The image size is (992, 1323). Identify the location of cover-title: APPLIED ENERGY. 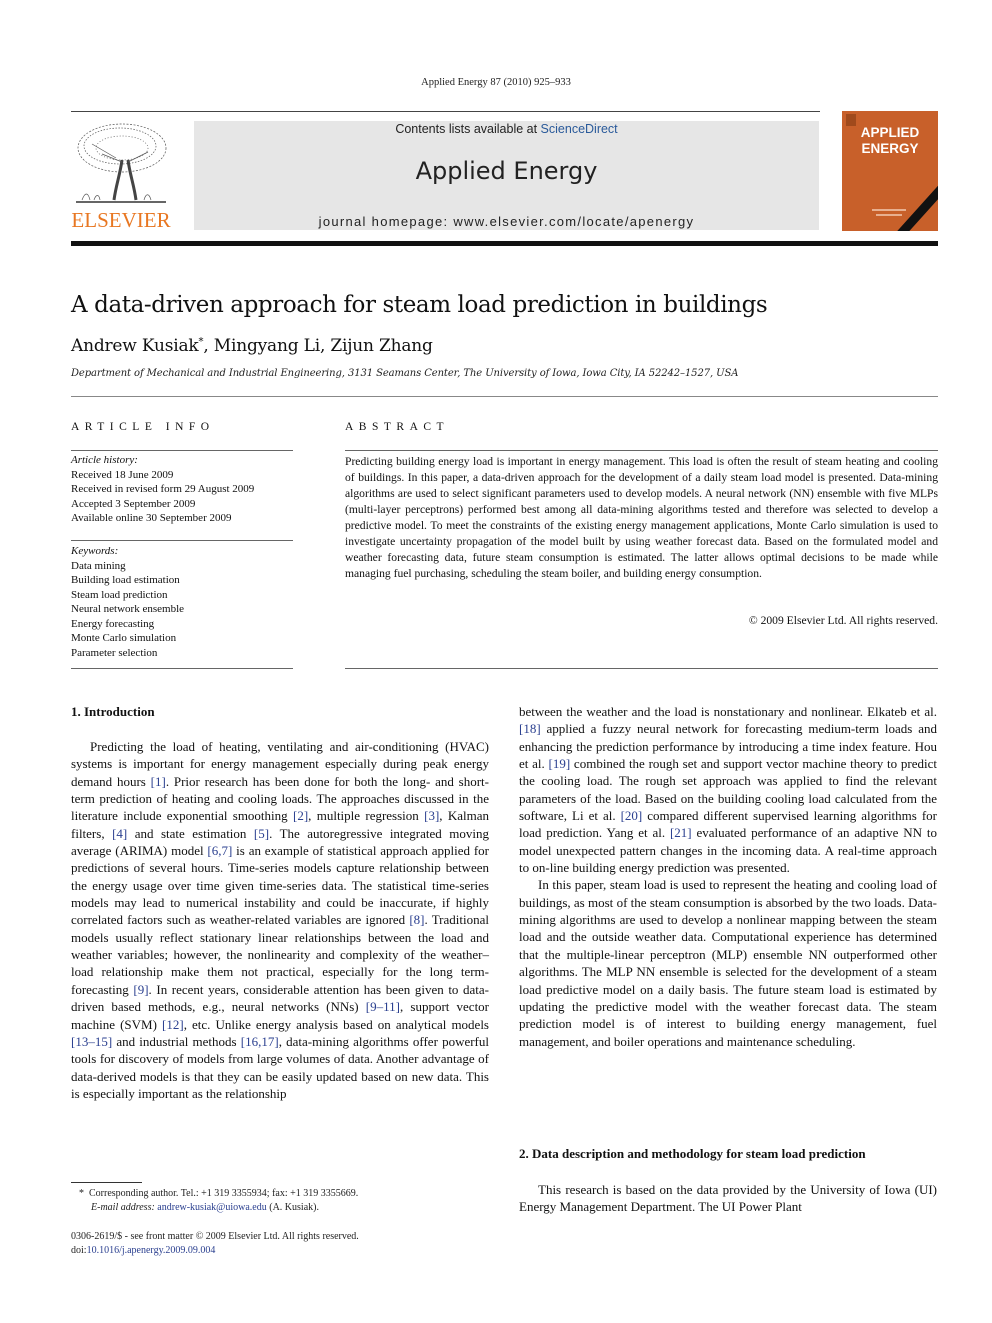
(890, 141).